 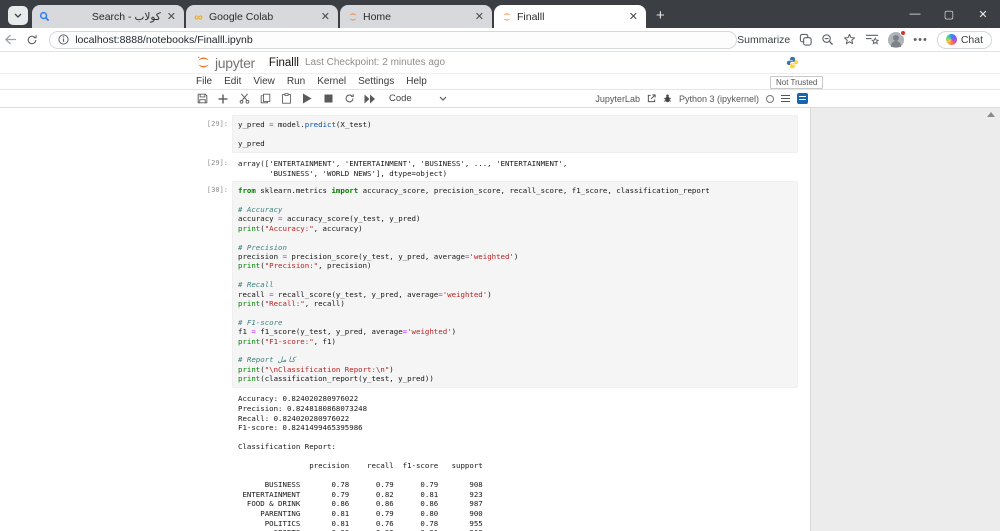 I want to click on menu-kernel: Kernel, so click(x=336, y=81).